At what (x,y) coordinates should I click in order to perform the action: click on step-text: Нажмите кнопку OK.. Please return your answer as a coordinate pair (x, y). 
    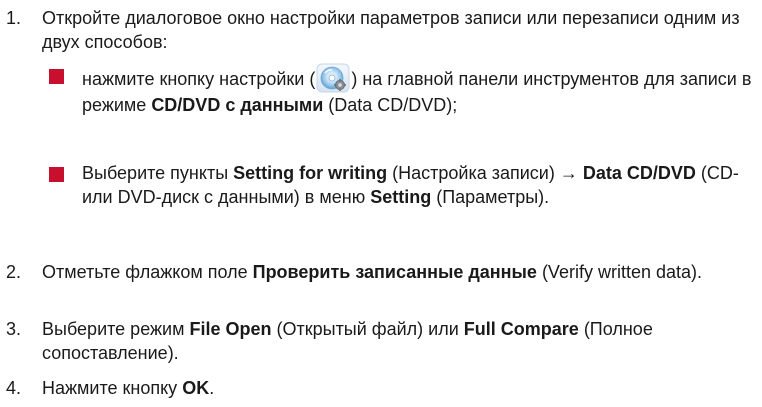
    Looking at the image, I should click on (128, 388).